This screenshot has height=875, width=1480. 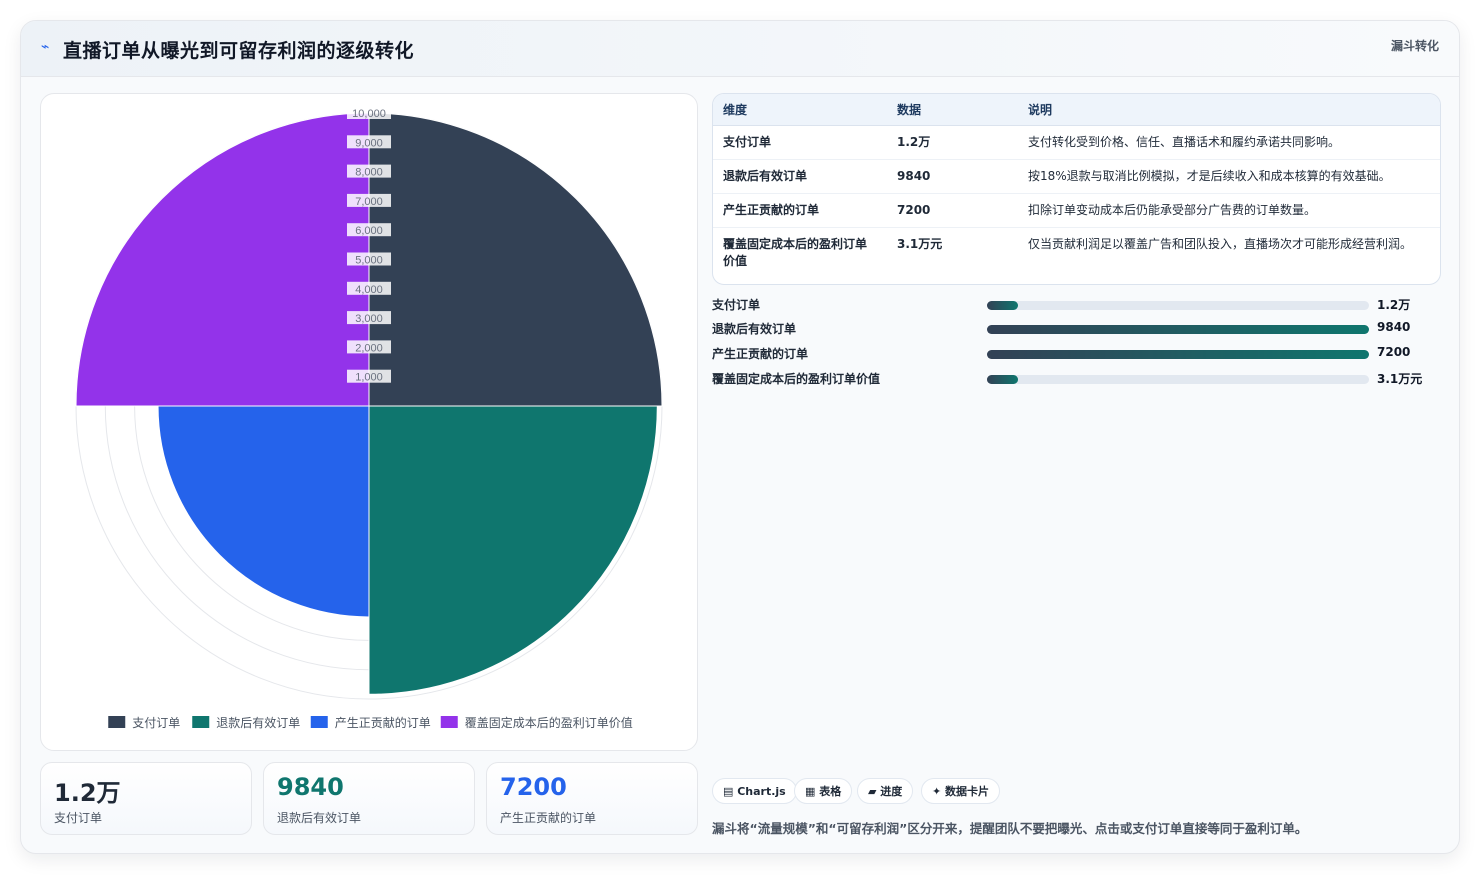 I want to click on tag-table: ▦ 表格, so click(x=823, y=791).